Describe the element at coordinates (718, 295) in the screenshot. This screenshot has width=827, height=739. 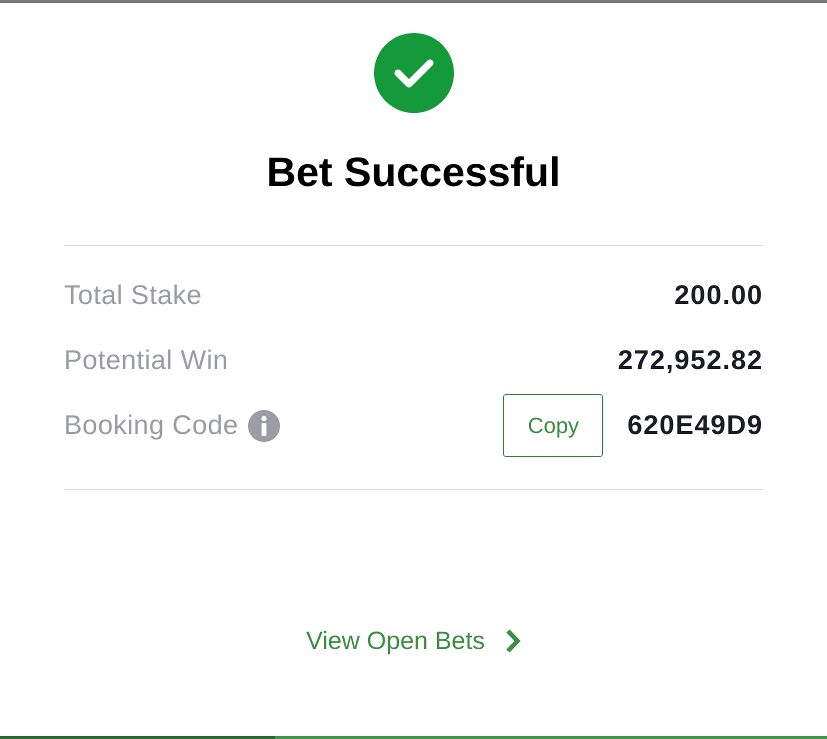
I see `detail-value: 200.00` at that location.